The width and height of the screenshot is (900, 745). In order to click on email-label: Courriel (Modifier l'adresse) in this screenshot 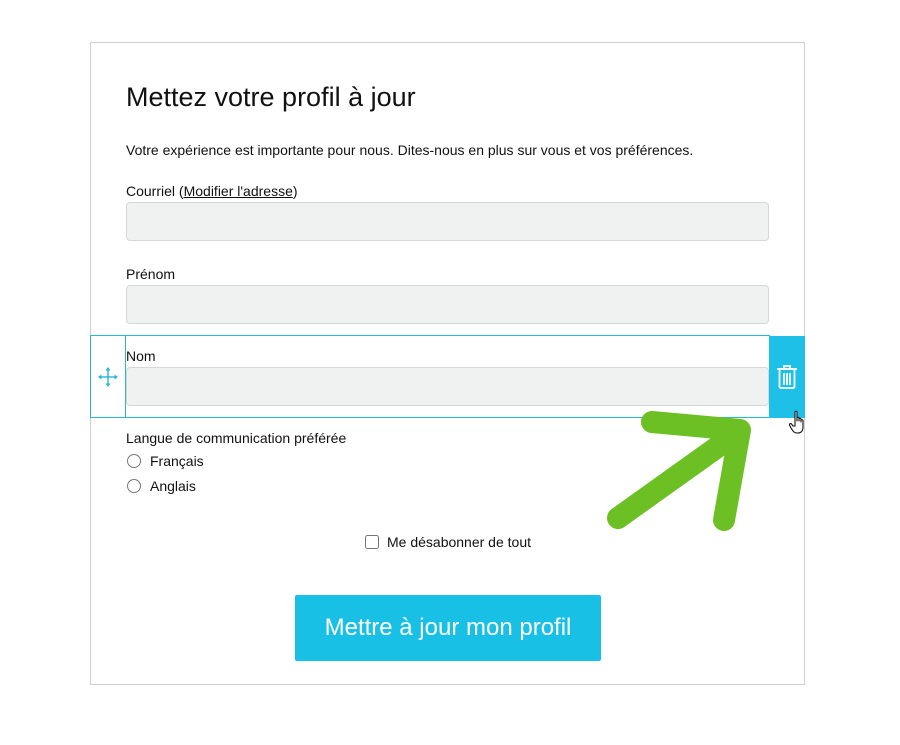, I will do `click(212, 191)`.